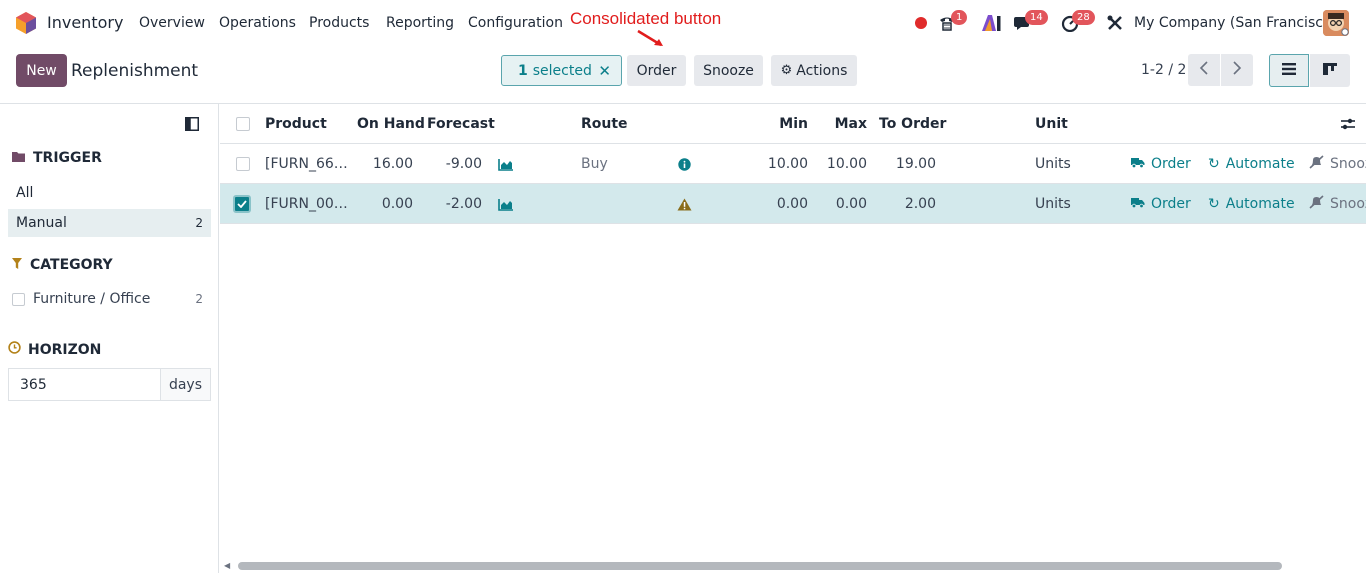 Image resolution: width=1366 pixels, height=573 pixels. Describe the element at coordinates (17, 265) in the screenshot. I see `filter-icon` at that location.